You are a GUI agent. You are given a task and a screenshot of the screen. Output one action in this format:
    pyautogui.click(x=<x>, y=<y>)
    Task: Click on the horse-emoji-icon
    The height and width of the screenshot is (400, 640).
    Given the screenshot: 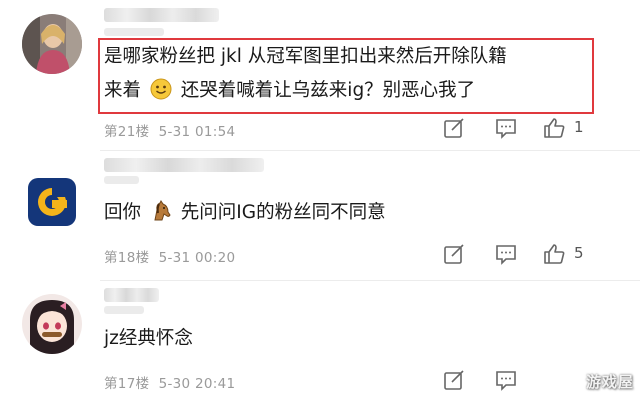 What is the action you would take?
    pyautogui.click(x=161, y=211)
    